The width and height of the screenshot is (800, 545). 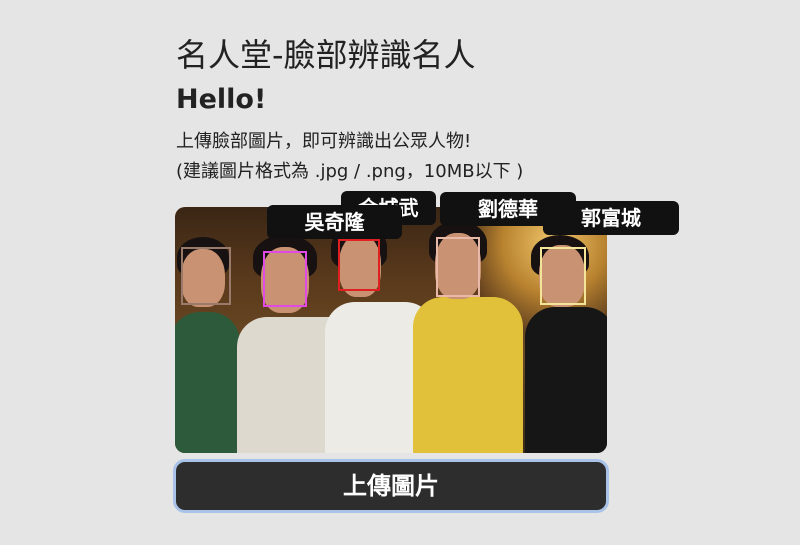 What do you see at coordinates (334, 222) in the screenshot?
I see `name-tag-wu: 吳奇隆` at bounding box center [334, 222].